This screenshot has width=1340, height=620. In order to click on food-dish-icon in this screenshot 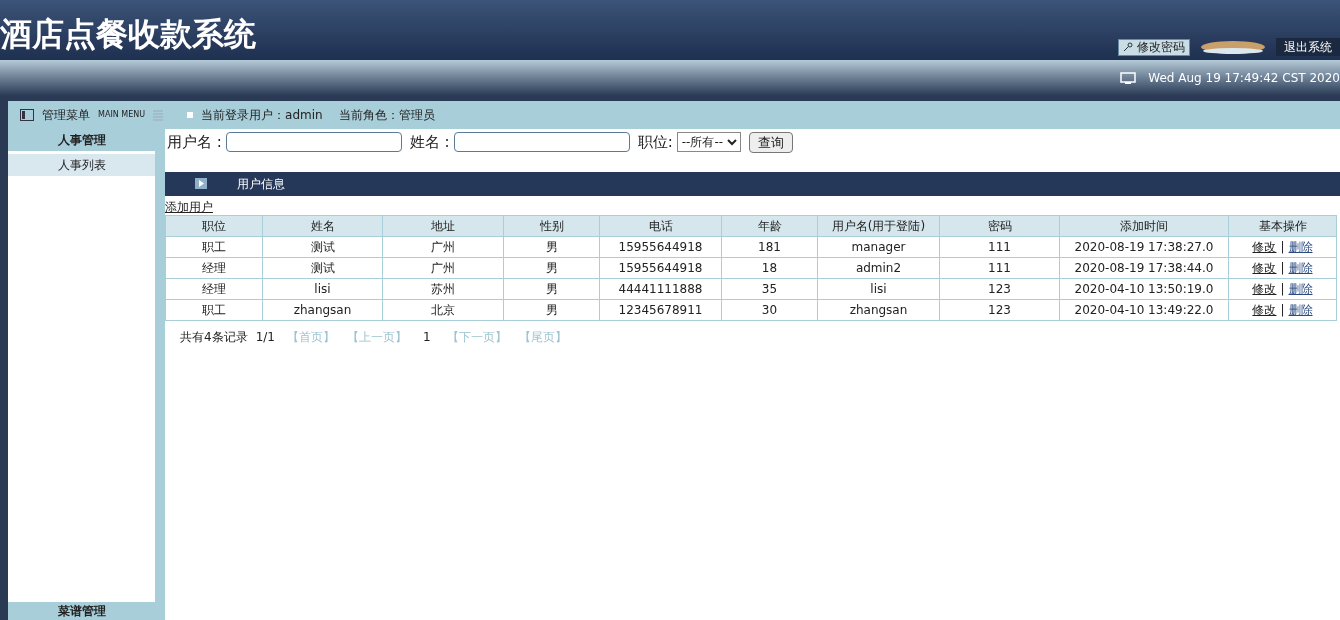, I will do `click(1233, 47)`.